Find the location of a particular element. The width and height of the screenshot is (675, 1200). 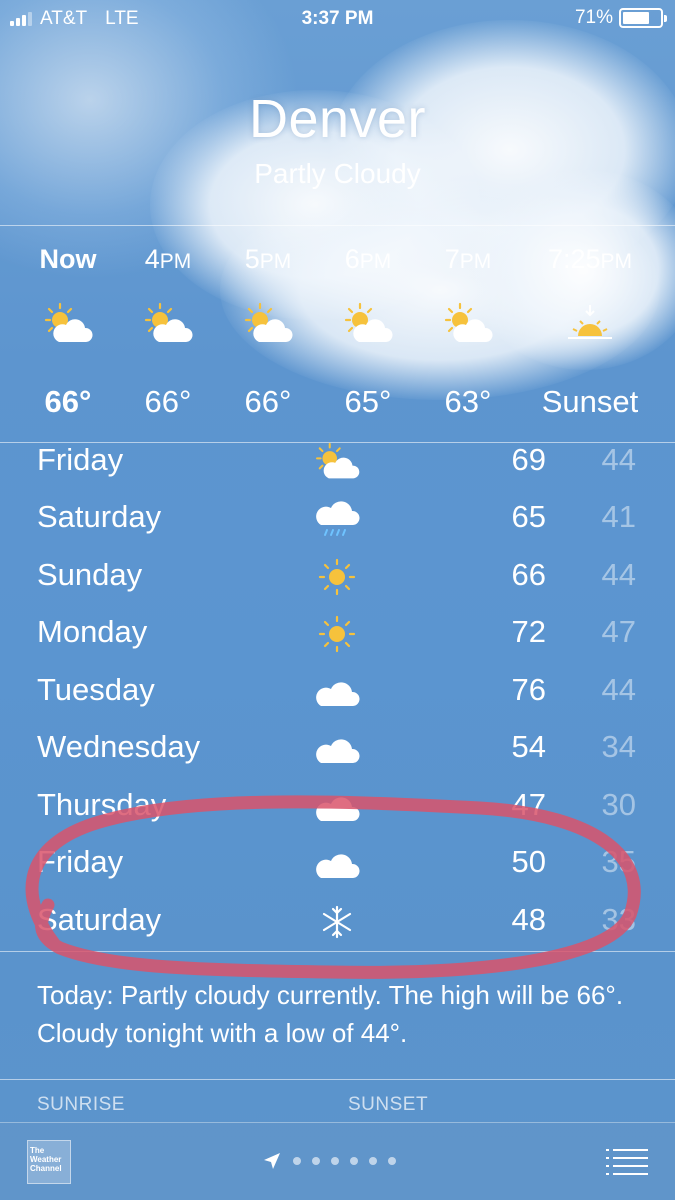

hour-label: 7:25 is located at coordinates (574, 259).